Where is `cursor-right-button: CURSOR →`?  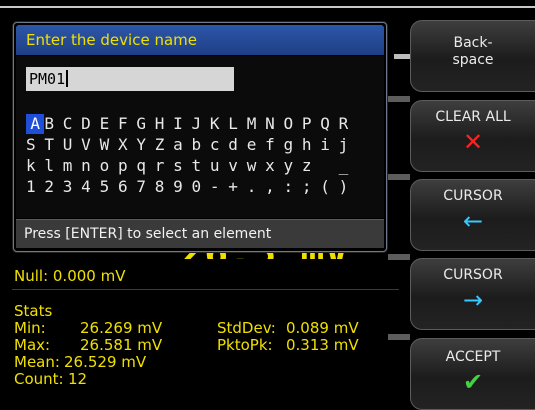 cursor-right-button: CURSOR → is located at coordinates (472, 294).